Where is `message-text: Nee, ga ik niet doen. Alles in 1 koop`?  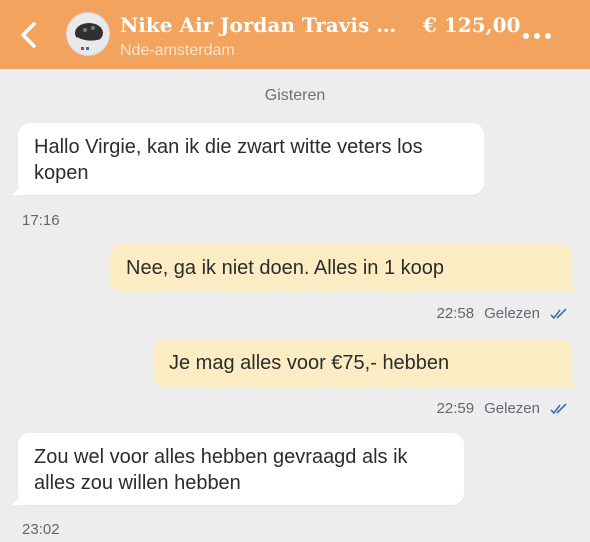
message-text: Nee, ga ik niet doen. Alles in 1 koop is located at coordinates (285, 268).